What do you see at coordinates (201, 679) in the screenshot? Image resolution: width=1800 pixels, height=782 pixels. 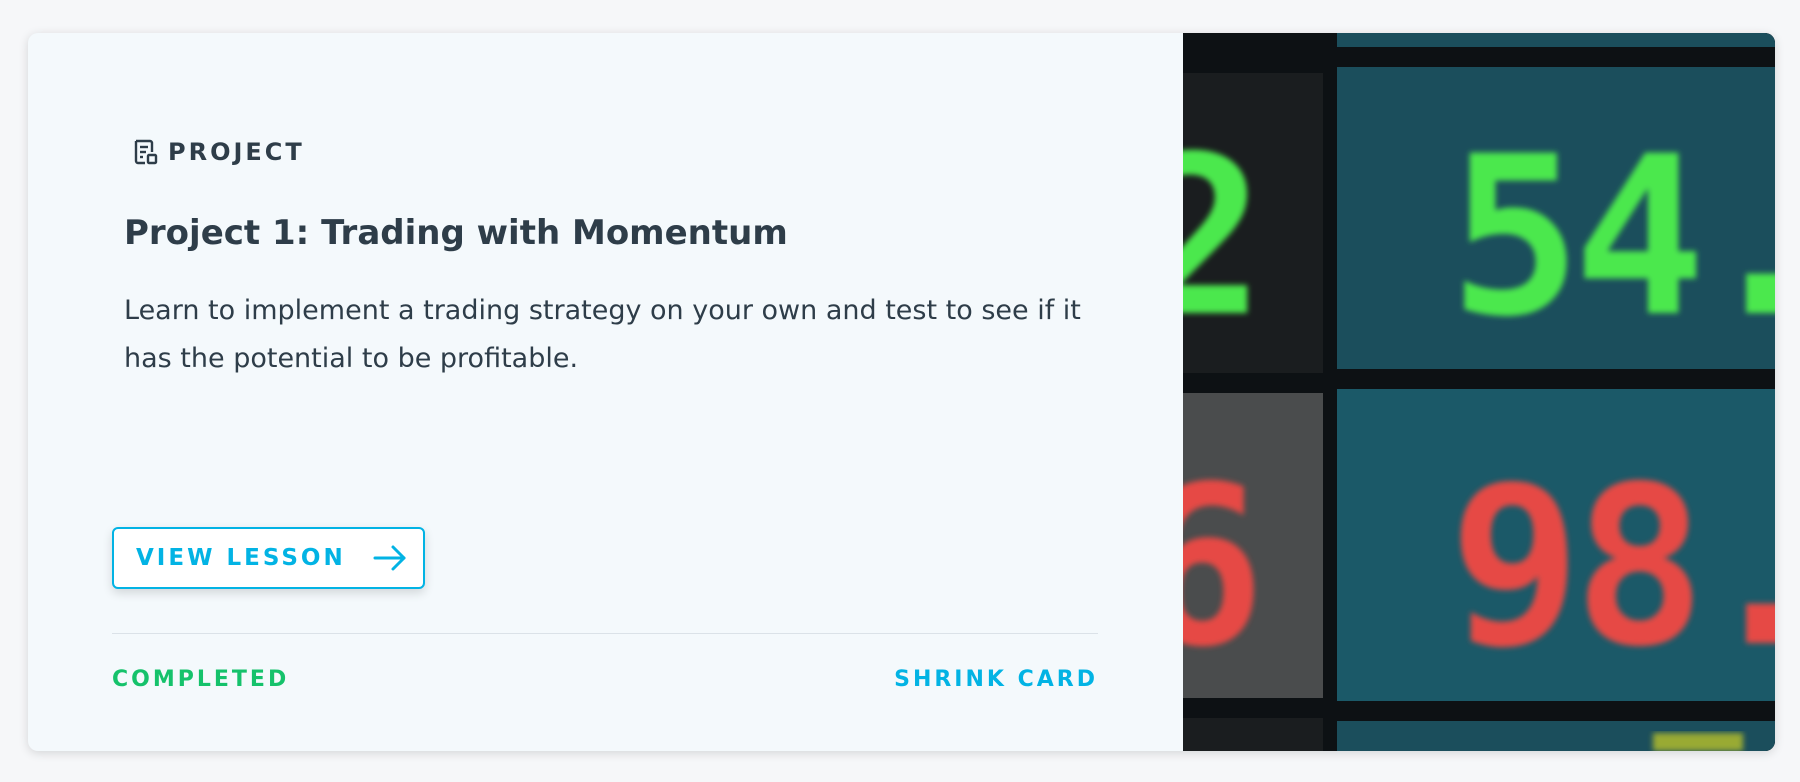 I see `completed-status: COMPLETED` at bounding box center [201, 679].